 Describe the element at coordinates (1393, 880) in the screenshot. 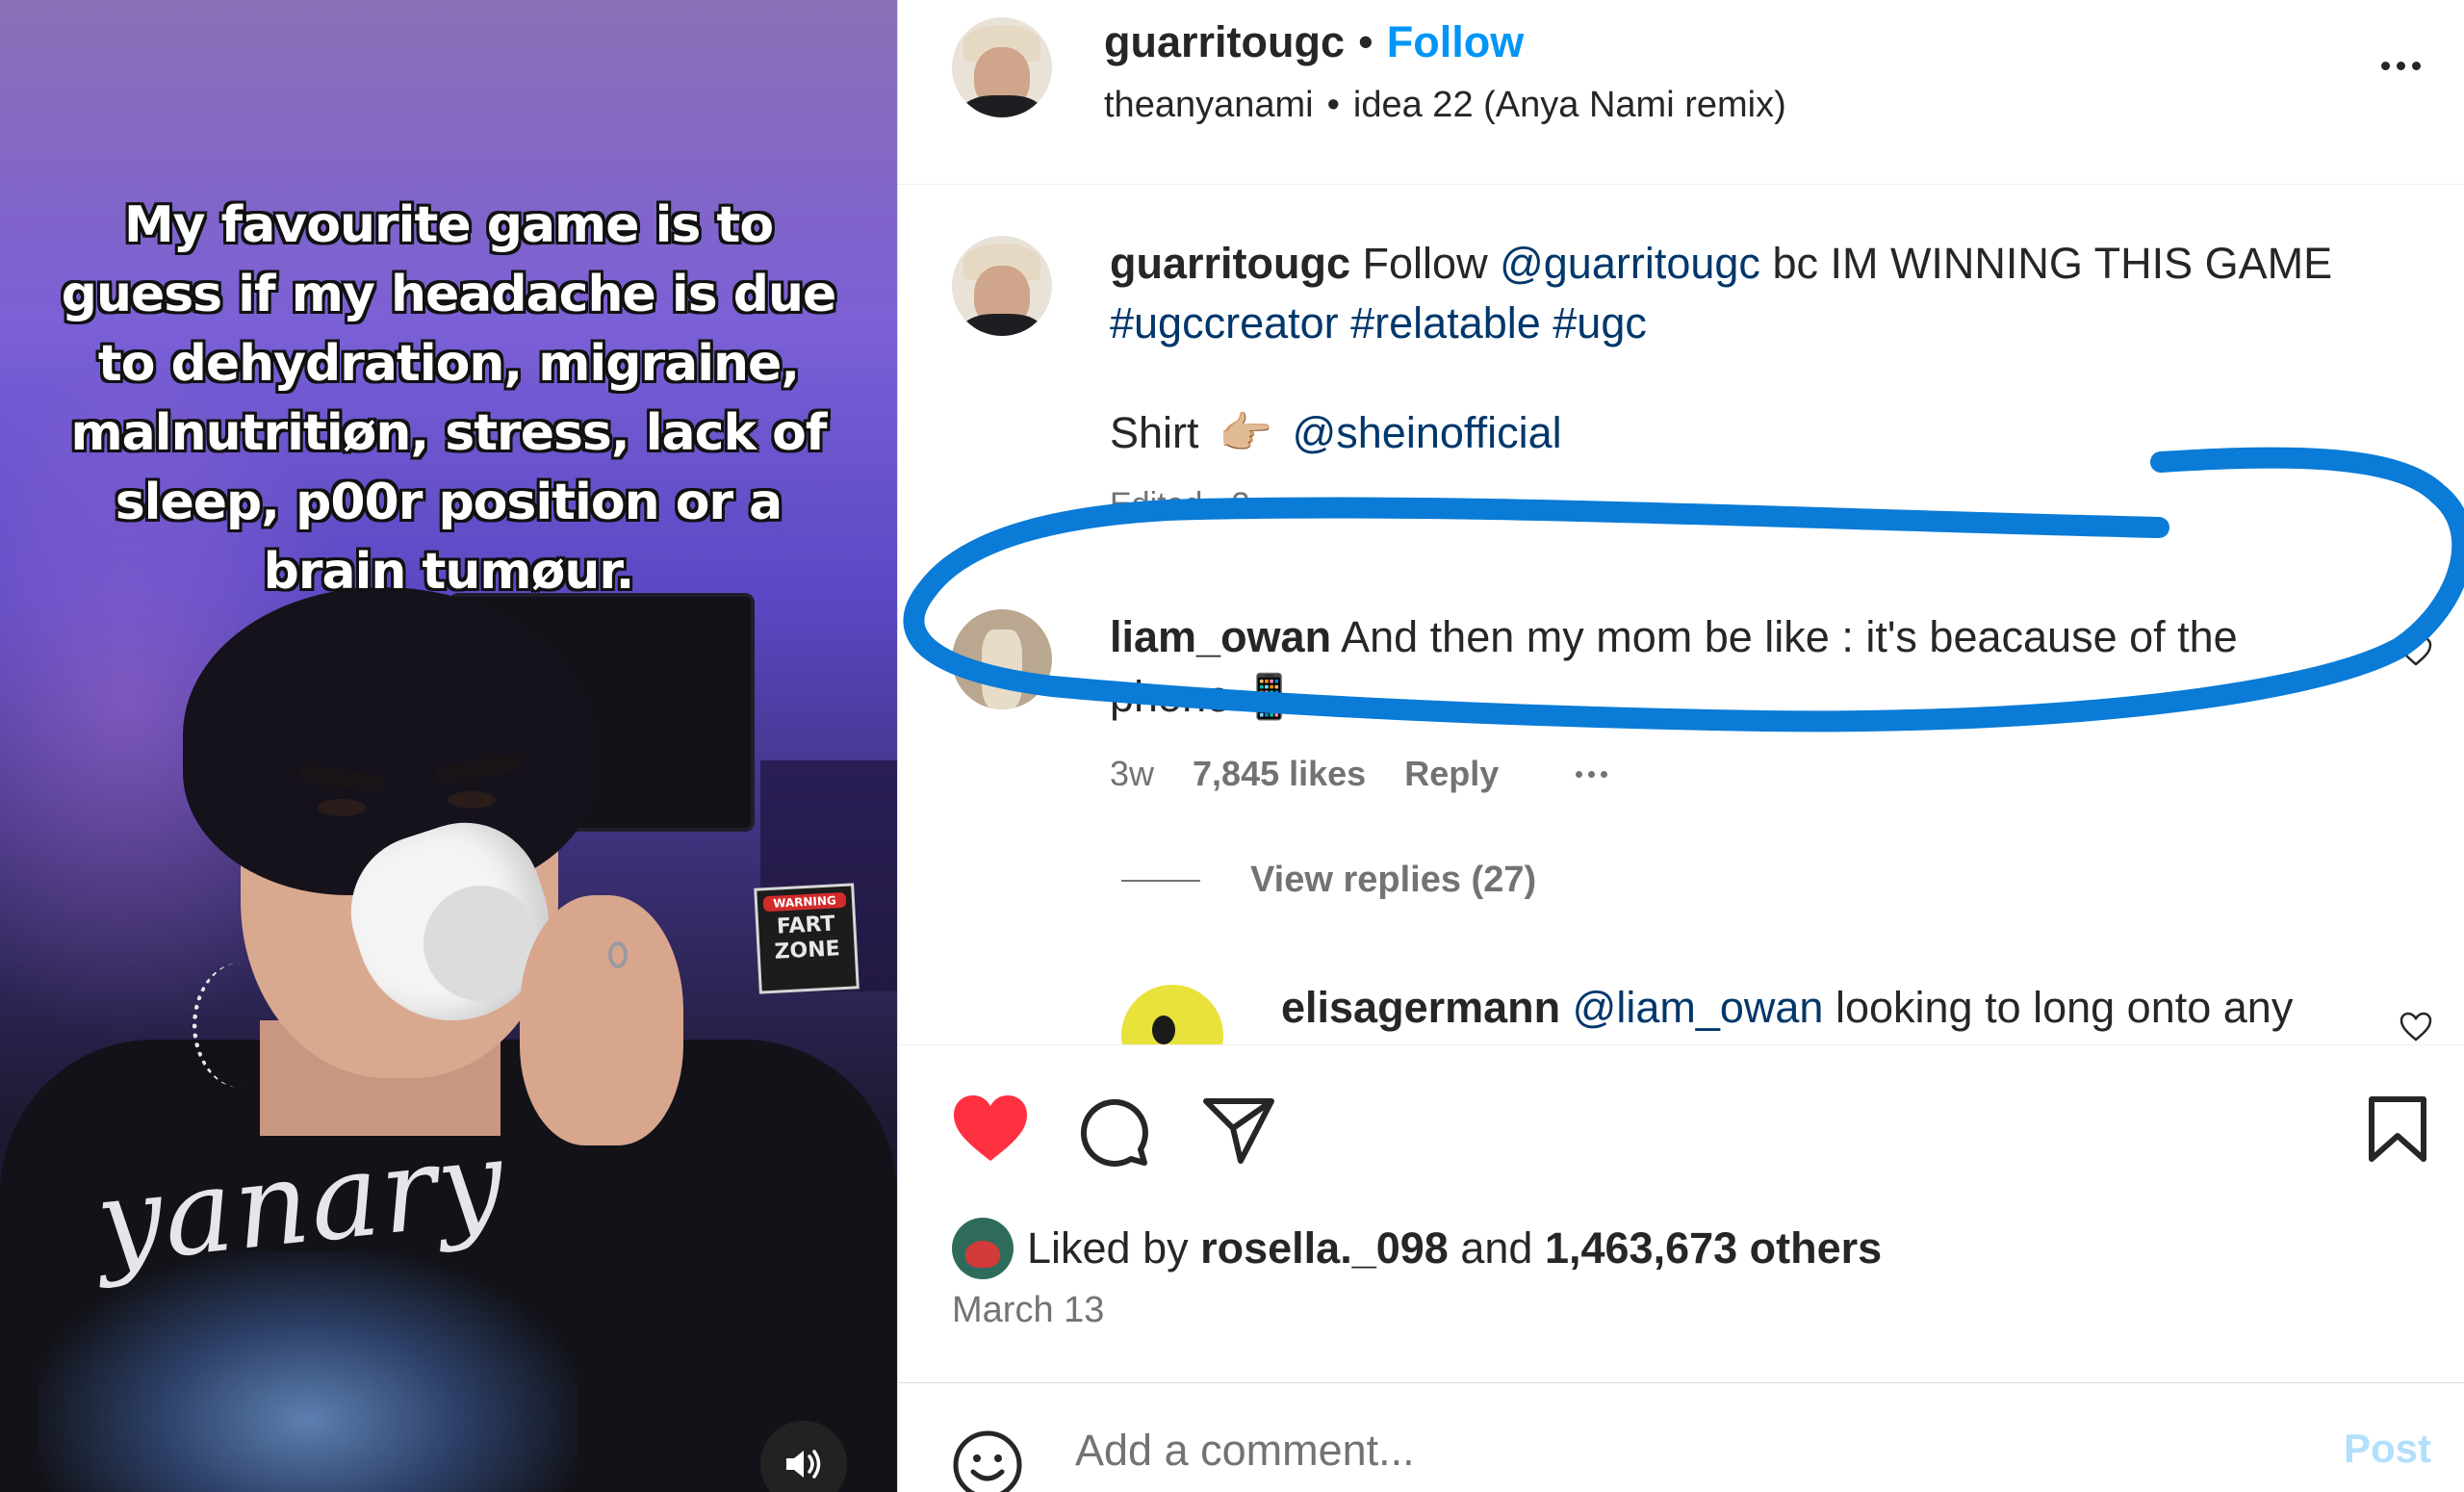

I see `view-replies-label: View replies (27)` at that location.